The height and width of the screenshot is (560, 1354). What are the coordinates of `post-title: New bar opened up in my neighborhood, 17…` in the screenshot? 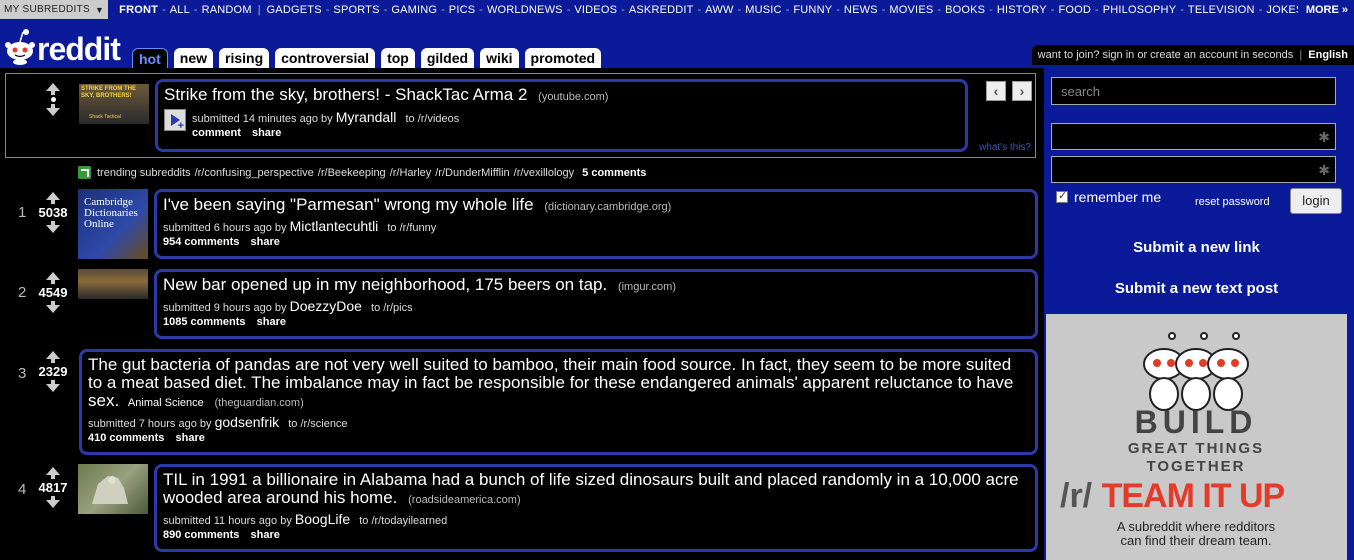 It's located at (385, 284).